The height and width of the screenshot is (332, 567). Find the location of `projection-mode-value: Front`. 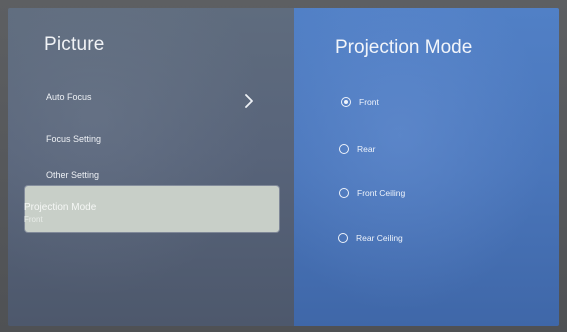

projection-mode-value: Front is located at coordinates (33, 219).